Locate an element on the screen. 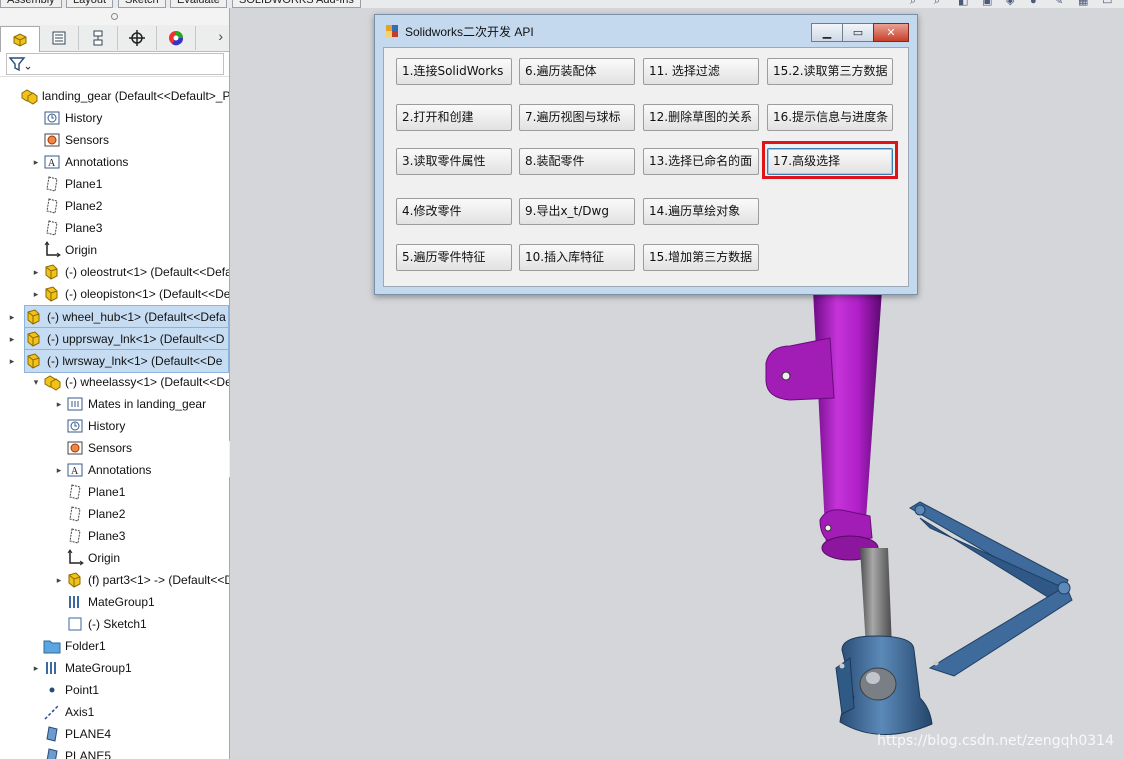  api-button-17: 16.提示信息与进度条 is located at coordinates (830, 117).